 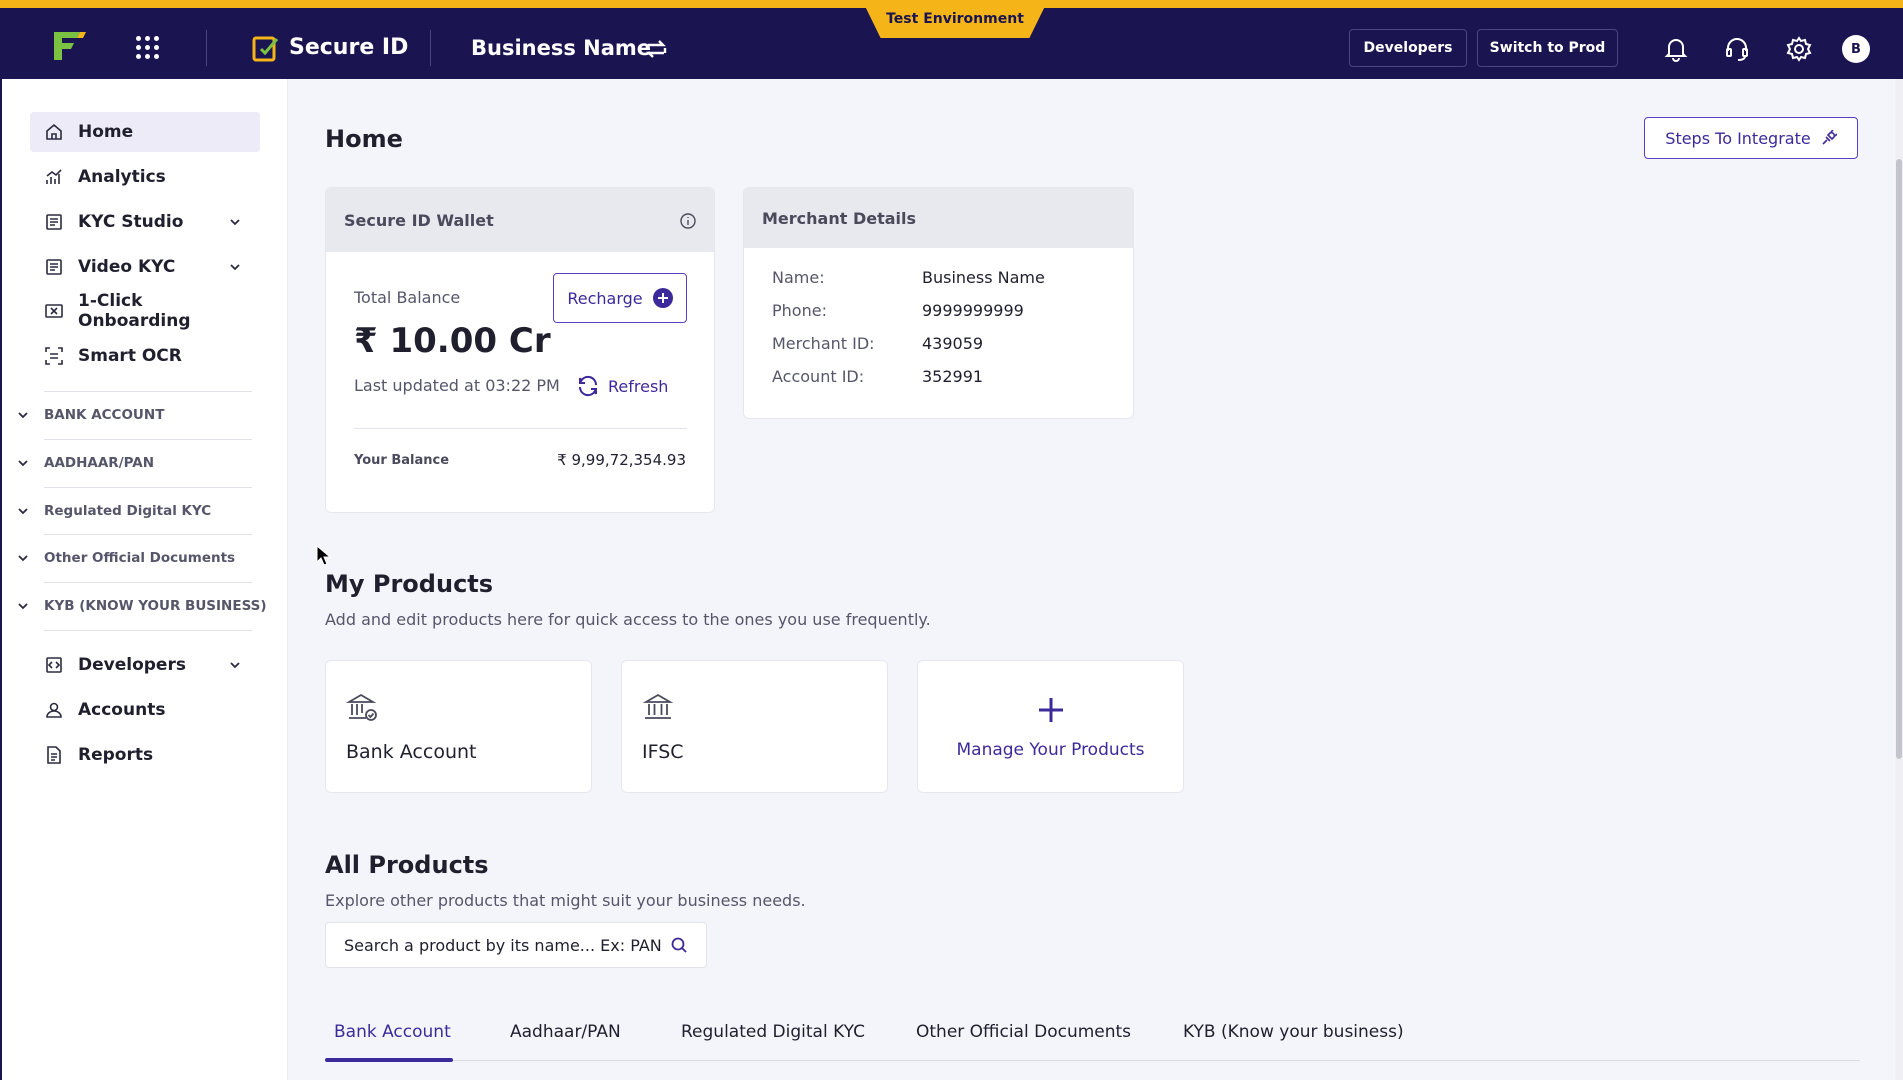 I want to click on steps-to-integrate-button: Steps To Integrate, so click(x=1751, y=138).